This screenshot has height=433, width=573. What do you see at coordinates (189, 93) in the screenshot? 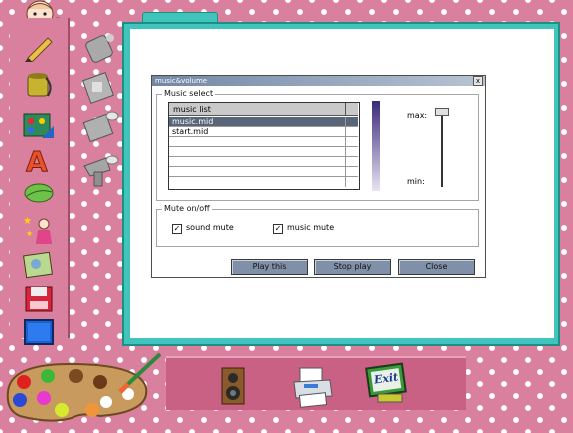
I see `music-select-label: Music select` at bounding box center [189, 93].